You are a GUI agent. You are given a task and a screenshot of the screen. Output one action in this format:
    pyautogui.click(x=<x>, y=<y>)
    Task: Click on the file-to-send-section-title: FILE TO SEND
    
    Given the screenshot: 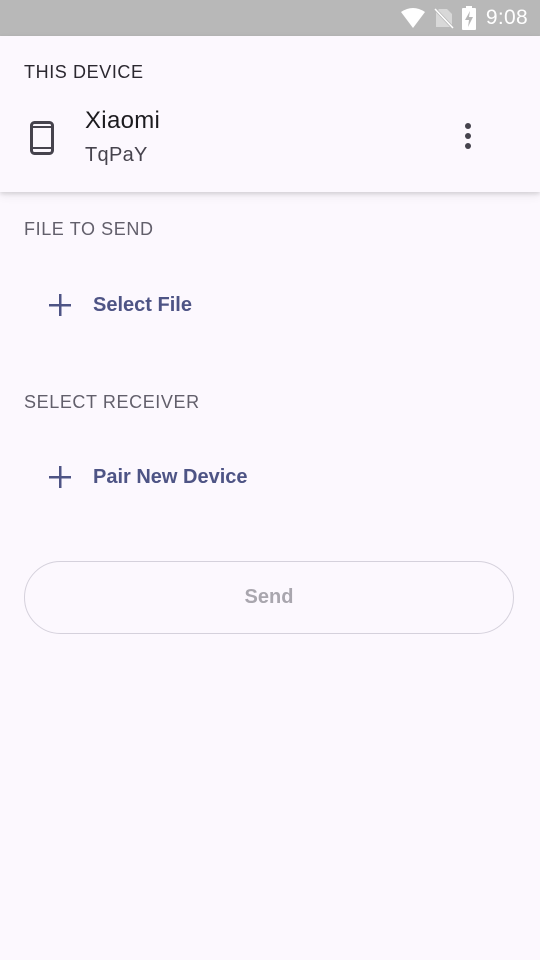 What is the action you would take?
    pyautogui.click(x=89, y=229)
    